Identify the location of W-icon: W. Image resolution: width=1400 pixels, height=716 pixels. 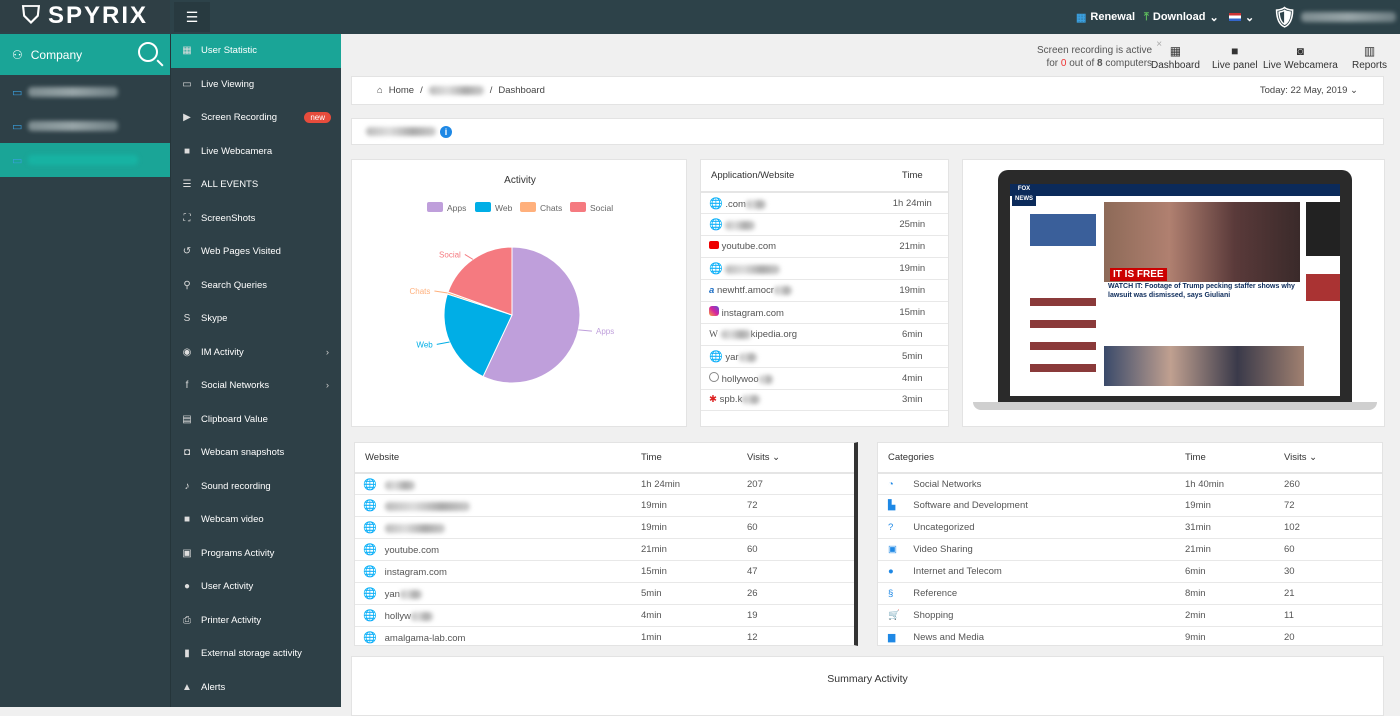
(713, 334).